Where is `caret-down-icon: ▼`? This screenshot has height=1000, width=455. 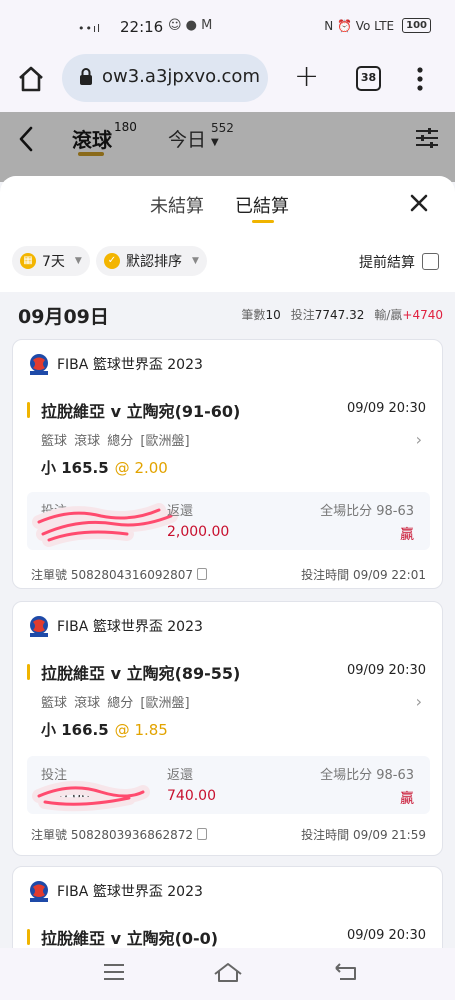 caret-down-icon: ▼ is located at coordinates (215, 142).